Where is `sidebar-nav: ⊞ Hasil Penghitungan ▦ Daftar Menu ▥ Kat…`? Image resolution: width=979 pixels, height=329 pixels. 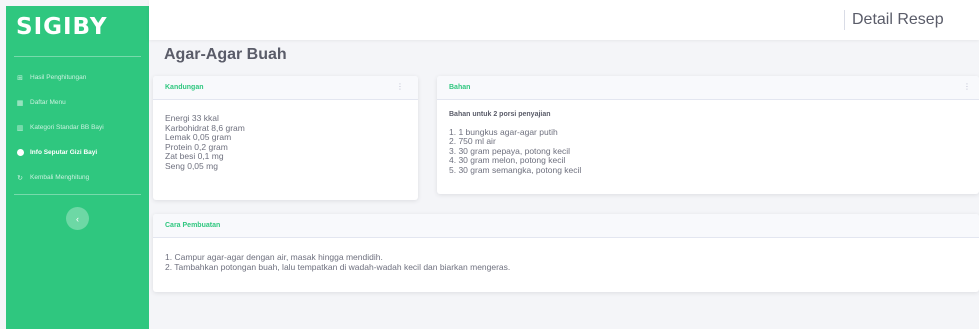
sidebar-nav: ⊞ Hasil Penghitungan ▦ Daftar Menu ▥ Kat… is located at coordinates (77, 127).